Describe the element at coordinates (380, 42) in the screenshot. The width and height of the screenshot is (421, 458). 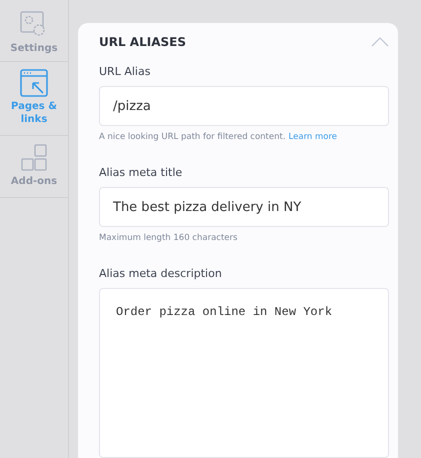
I see `chevron-icon` at that location.